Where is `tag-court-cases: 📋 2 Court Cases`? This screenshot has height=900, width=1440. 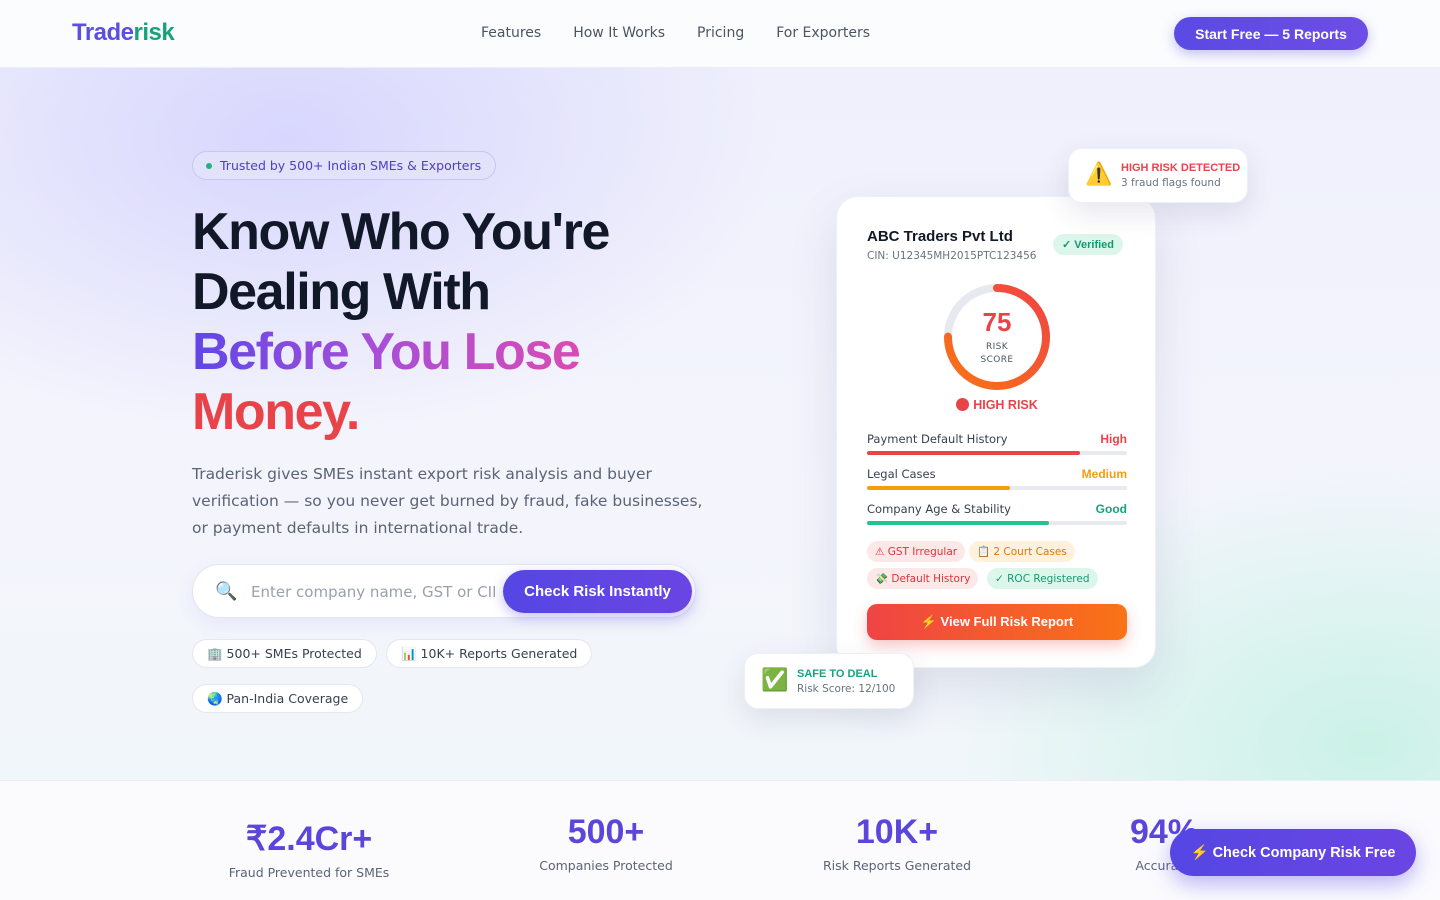
tag-court-cases: 📋 2 Court Cases is located at coordinates (1022, 551).